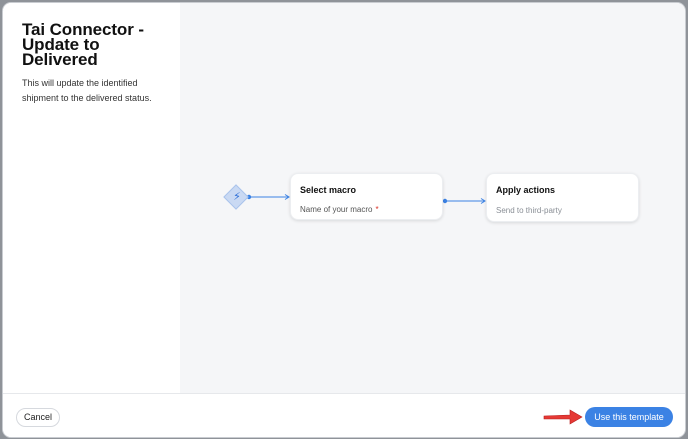  What do you see at coordinates (328, 190) in the screenshot?
I see `step-title: Select macro` at bounding box center [328, 190].